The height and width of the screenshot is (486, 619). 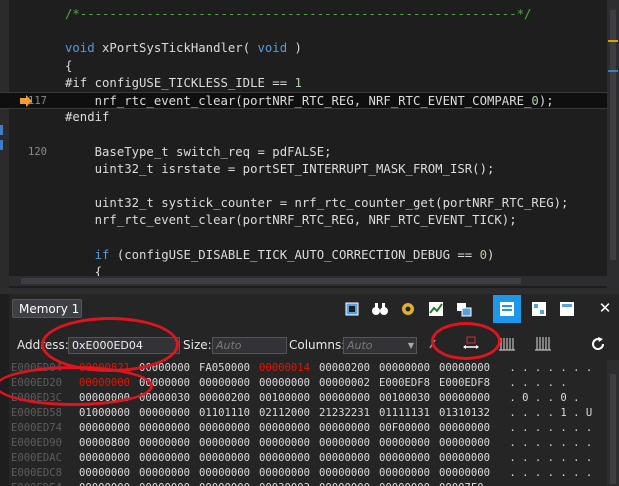 I want to click on annotation-circle-address, so click(x=110, y=344).